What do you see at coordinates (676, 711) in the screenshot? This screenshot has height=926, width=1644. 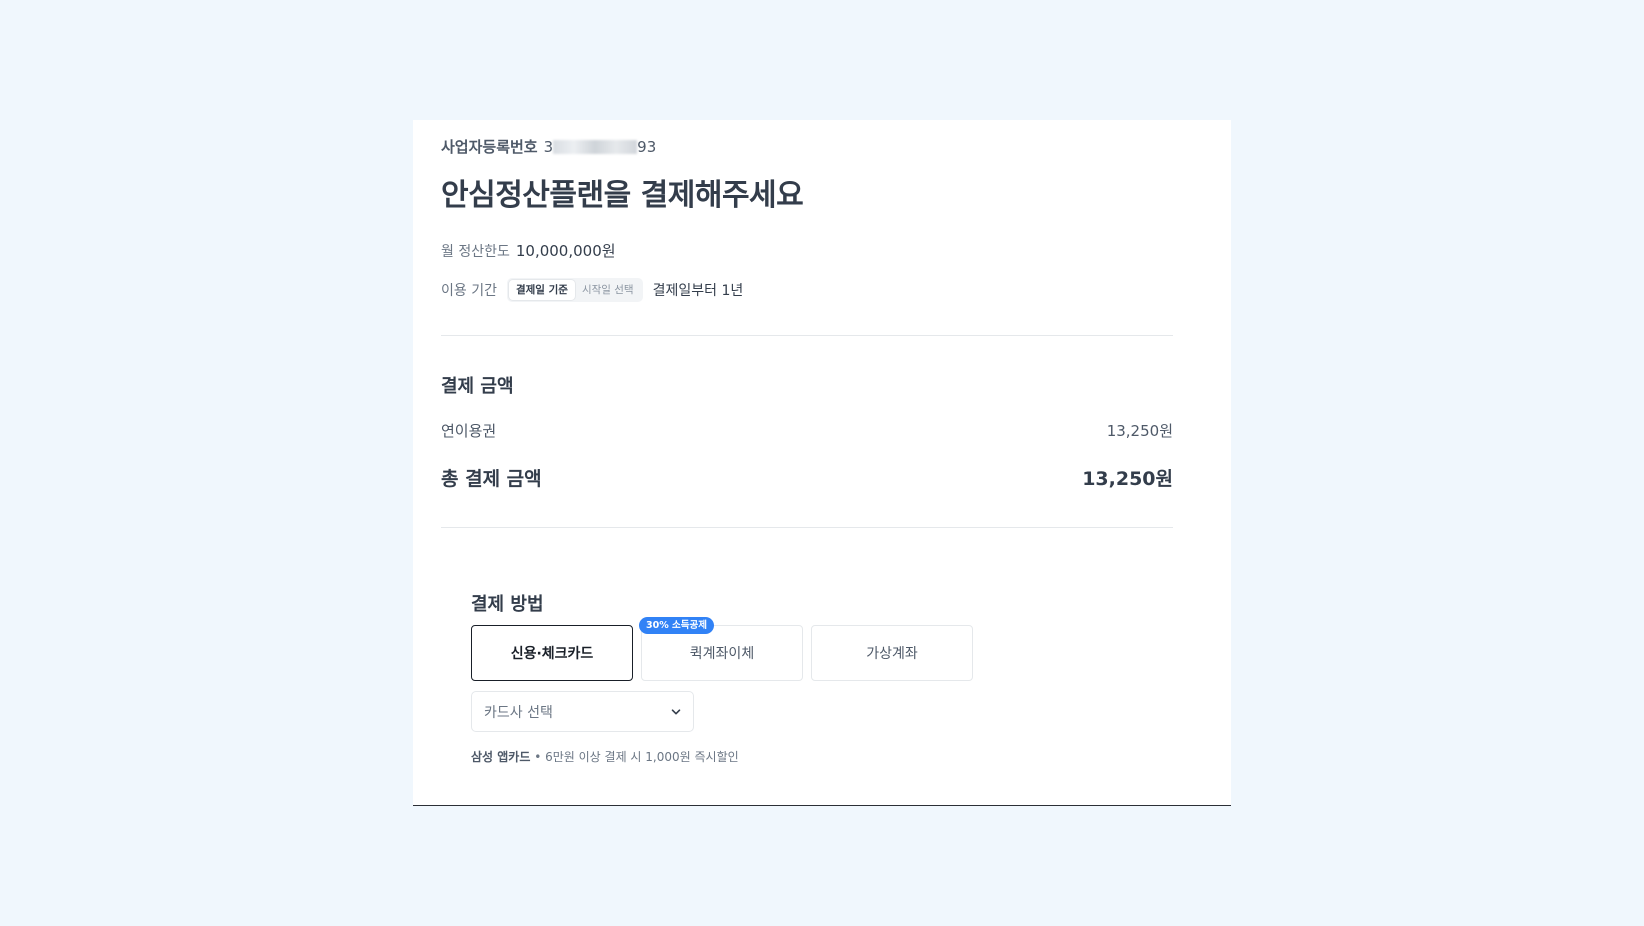 I see `chevron-down-icon` at bounding box center [676, 711].